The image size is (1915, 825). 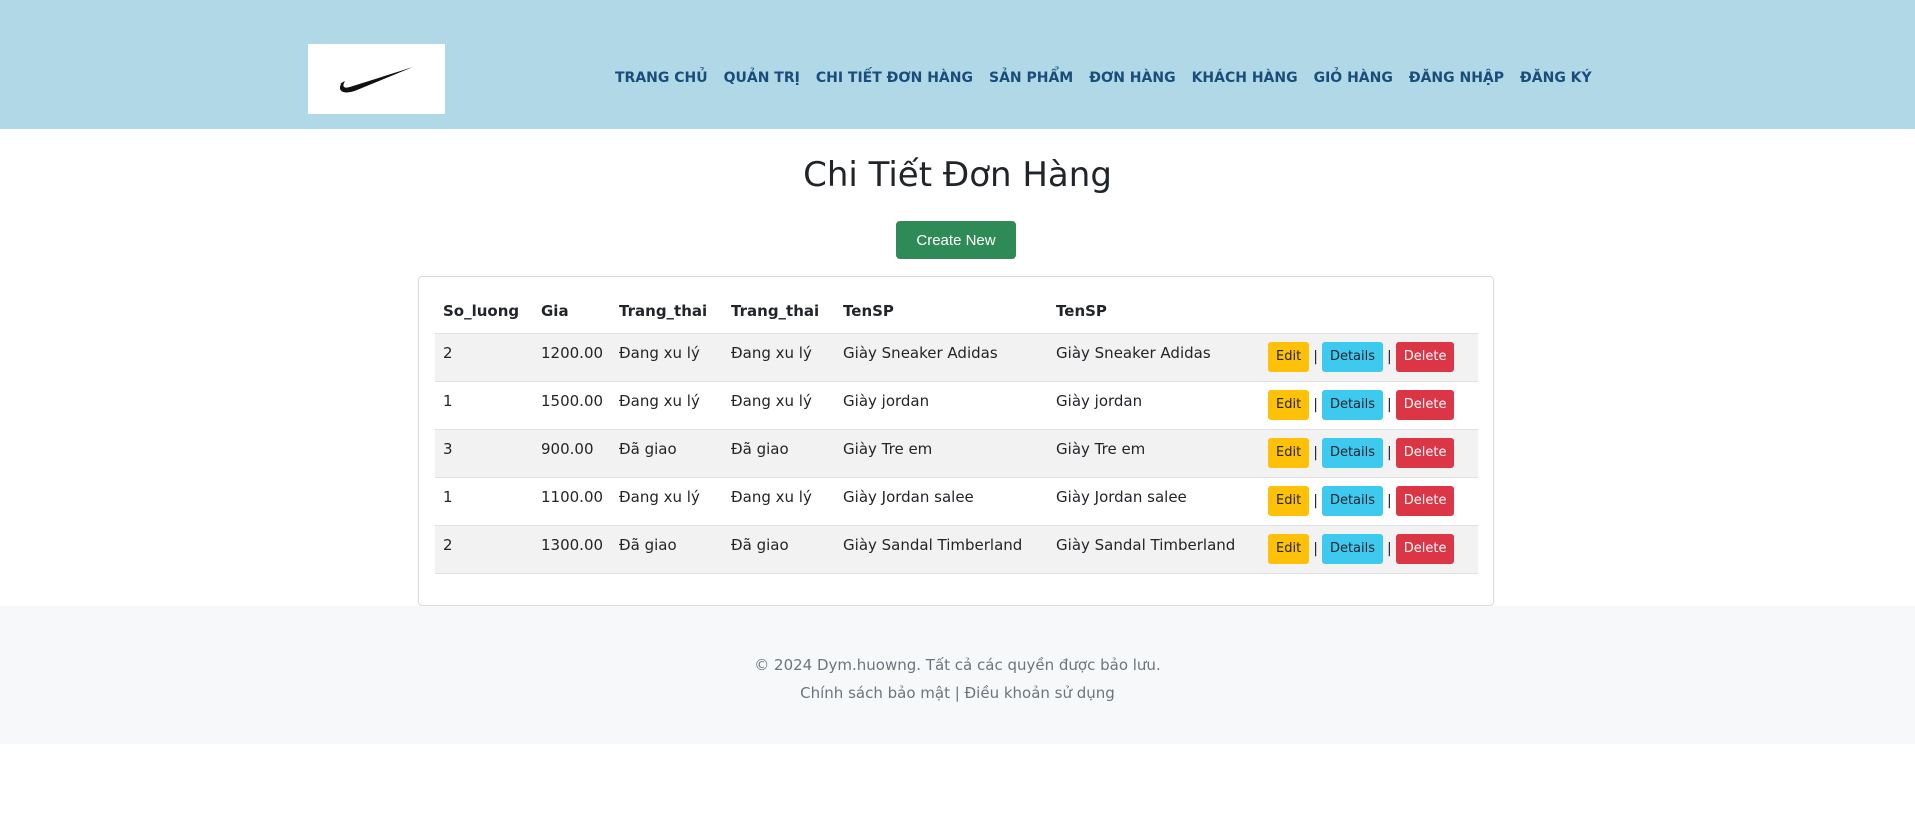 I want to click on logo, so click(x=376, y=79).